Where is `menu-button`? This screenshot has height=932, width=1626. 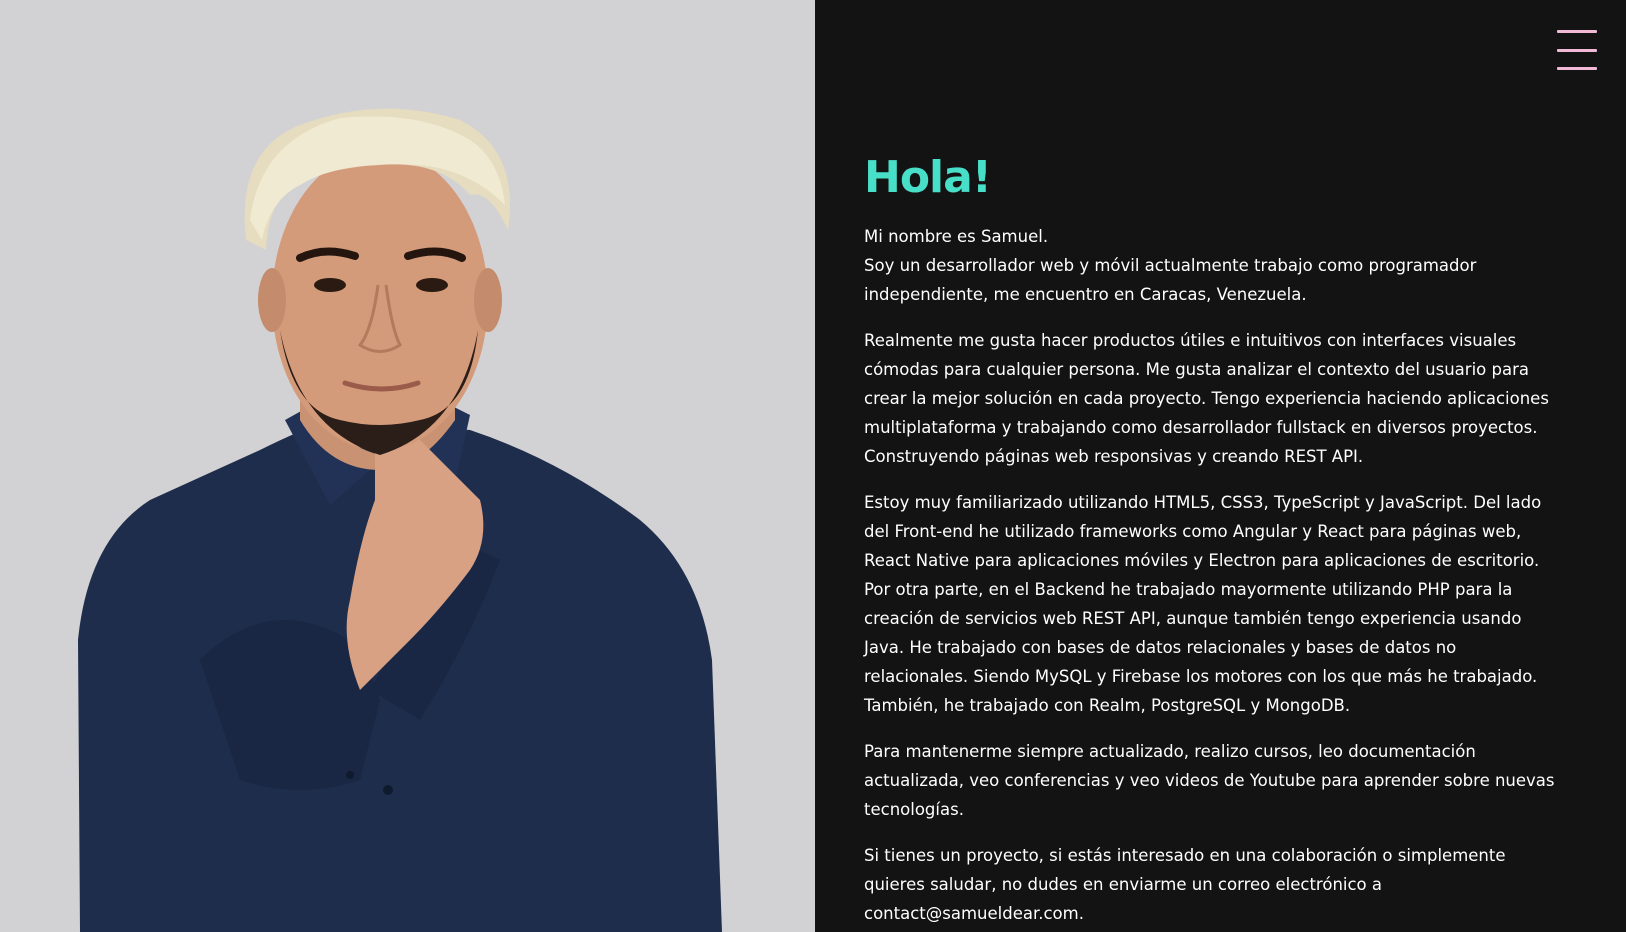
menu-button is located at coordinates (1577, 50).